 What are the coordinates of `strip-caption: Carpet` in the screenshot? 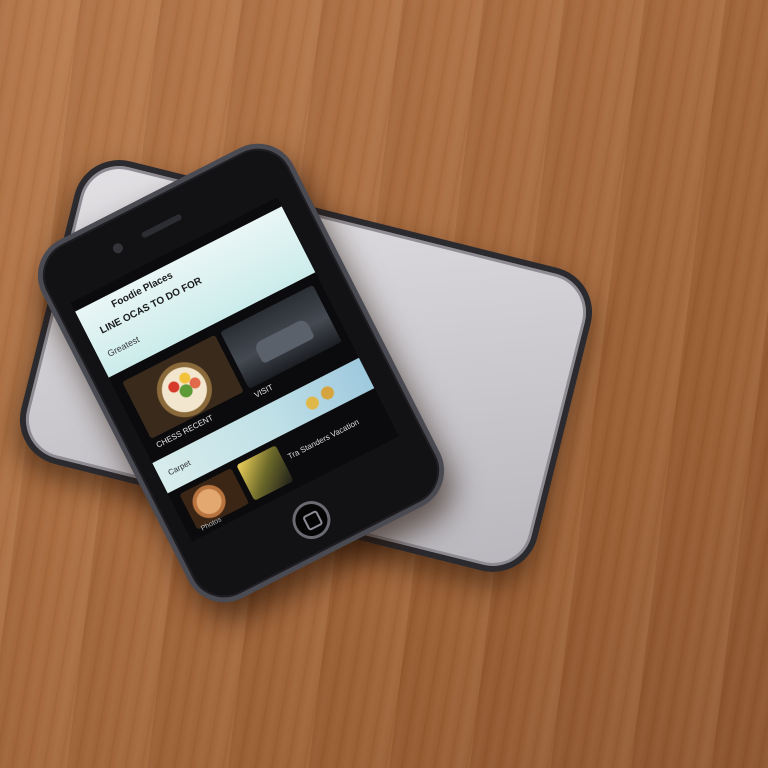 It's located at (179, 468).